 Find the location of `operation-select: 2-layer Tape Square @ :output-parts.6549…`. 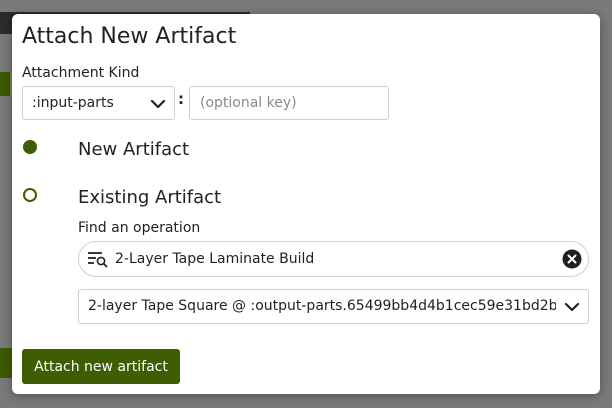

operation-select: 2-layer Tape Square @ :output-parts.6549… is located at coordinates (333, 306).